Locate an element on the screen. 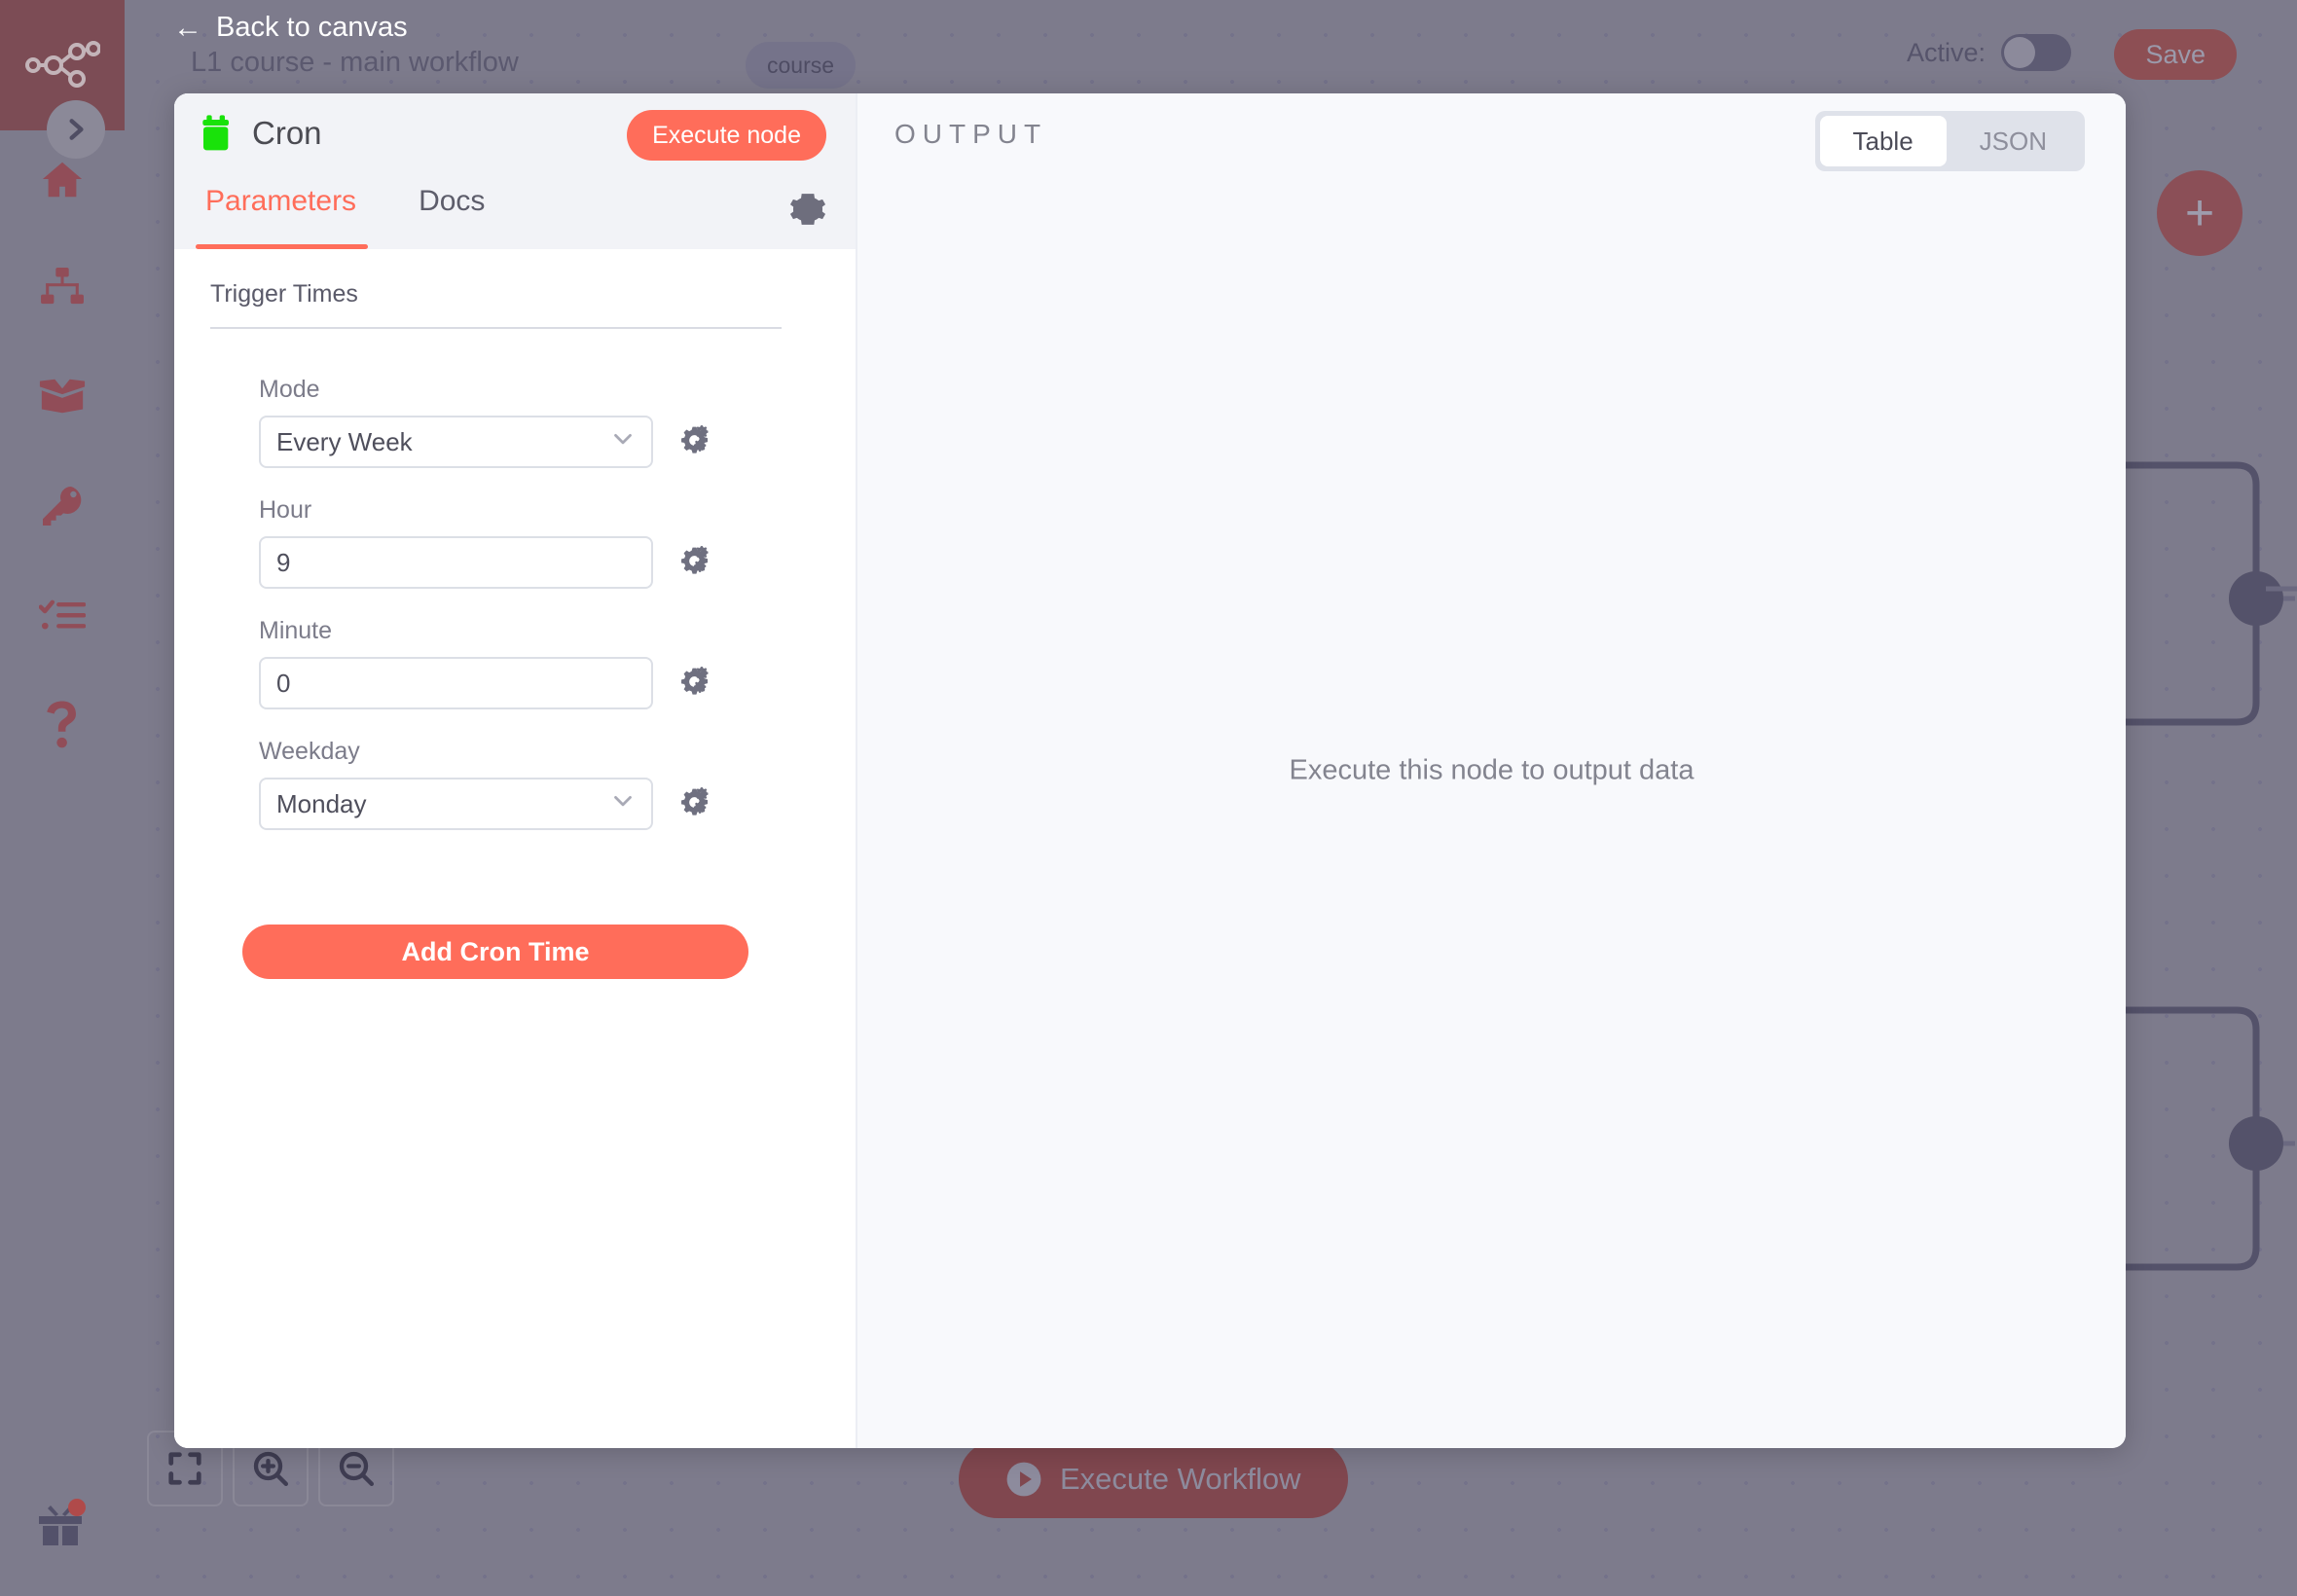  workflow-active-control: Active: is located at coordinates (1989, 53).